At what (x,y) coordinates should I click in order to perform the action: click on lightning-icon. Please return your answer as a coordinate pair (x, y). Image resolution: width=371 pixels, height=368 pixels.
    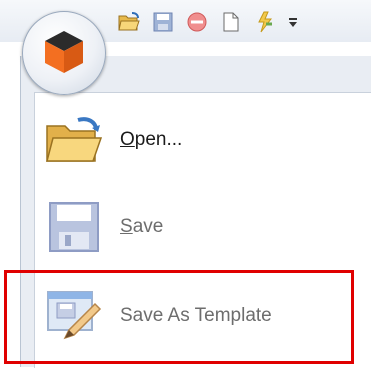
    Looking at the image, I should click on (265, 22).